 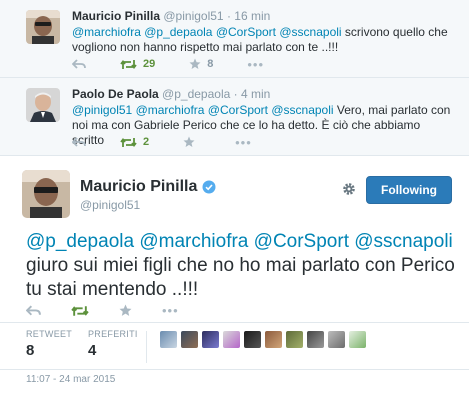 What do you see at coordinates (137, 64) in the screenshot?
I see `retweet-button: 29` at bounding box center [137, 64].